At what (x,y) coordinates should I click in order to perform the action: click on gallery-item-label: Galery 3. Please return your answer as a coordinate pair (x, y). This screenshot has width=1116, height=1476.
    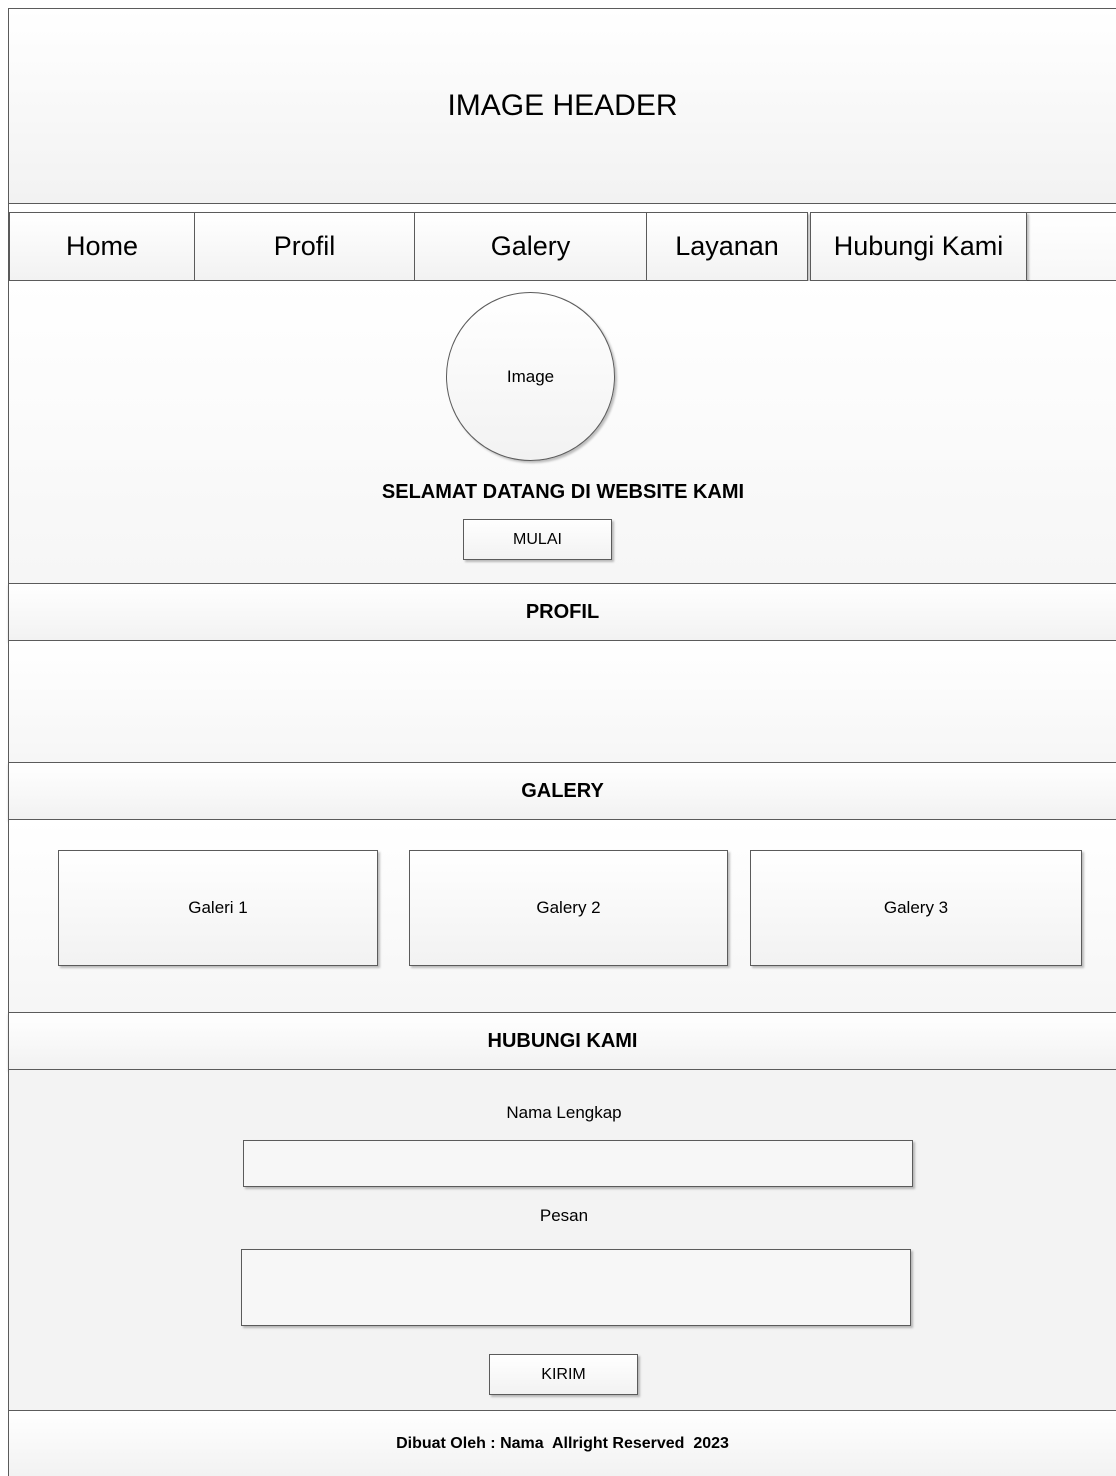
    Looking at the image, I should click on (916, 907).